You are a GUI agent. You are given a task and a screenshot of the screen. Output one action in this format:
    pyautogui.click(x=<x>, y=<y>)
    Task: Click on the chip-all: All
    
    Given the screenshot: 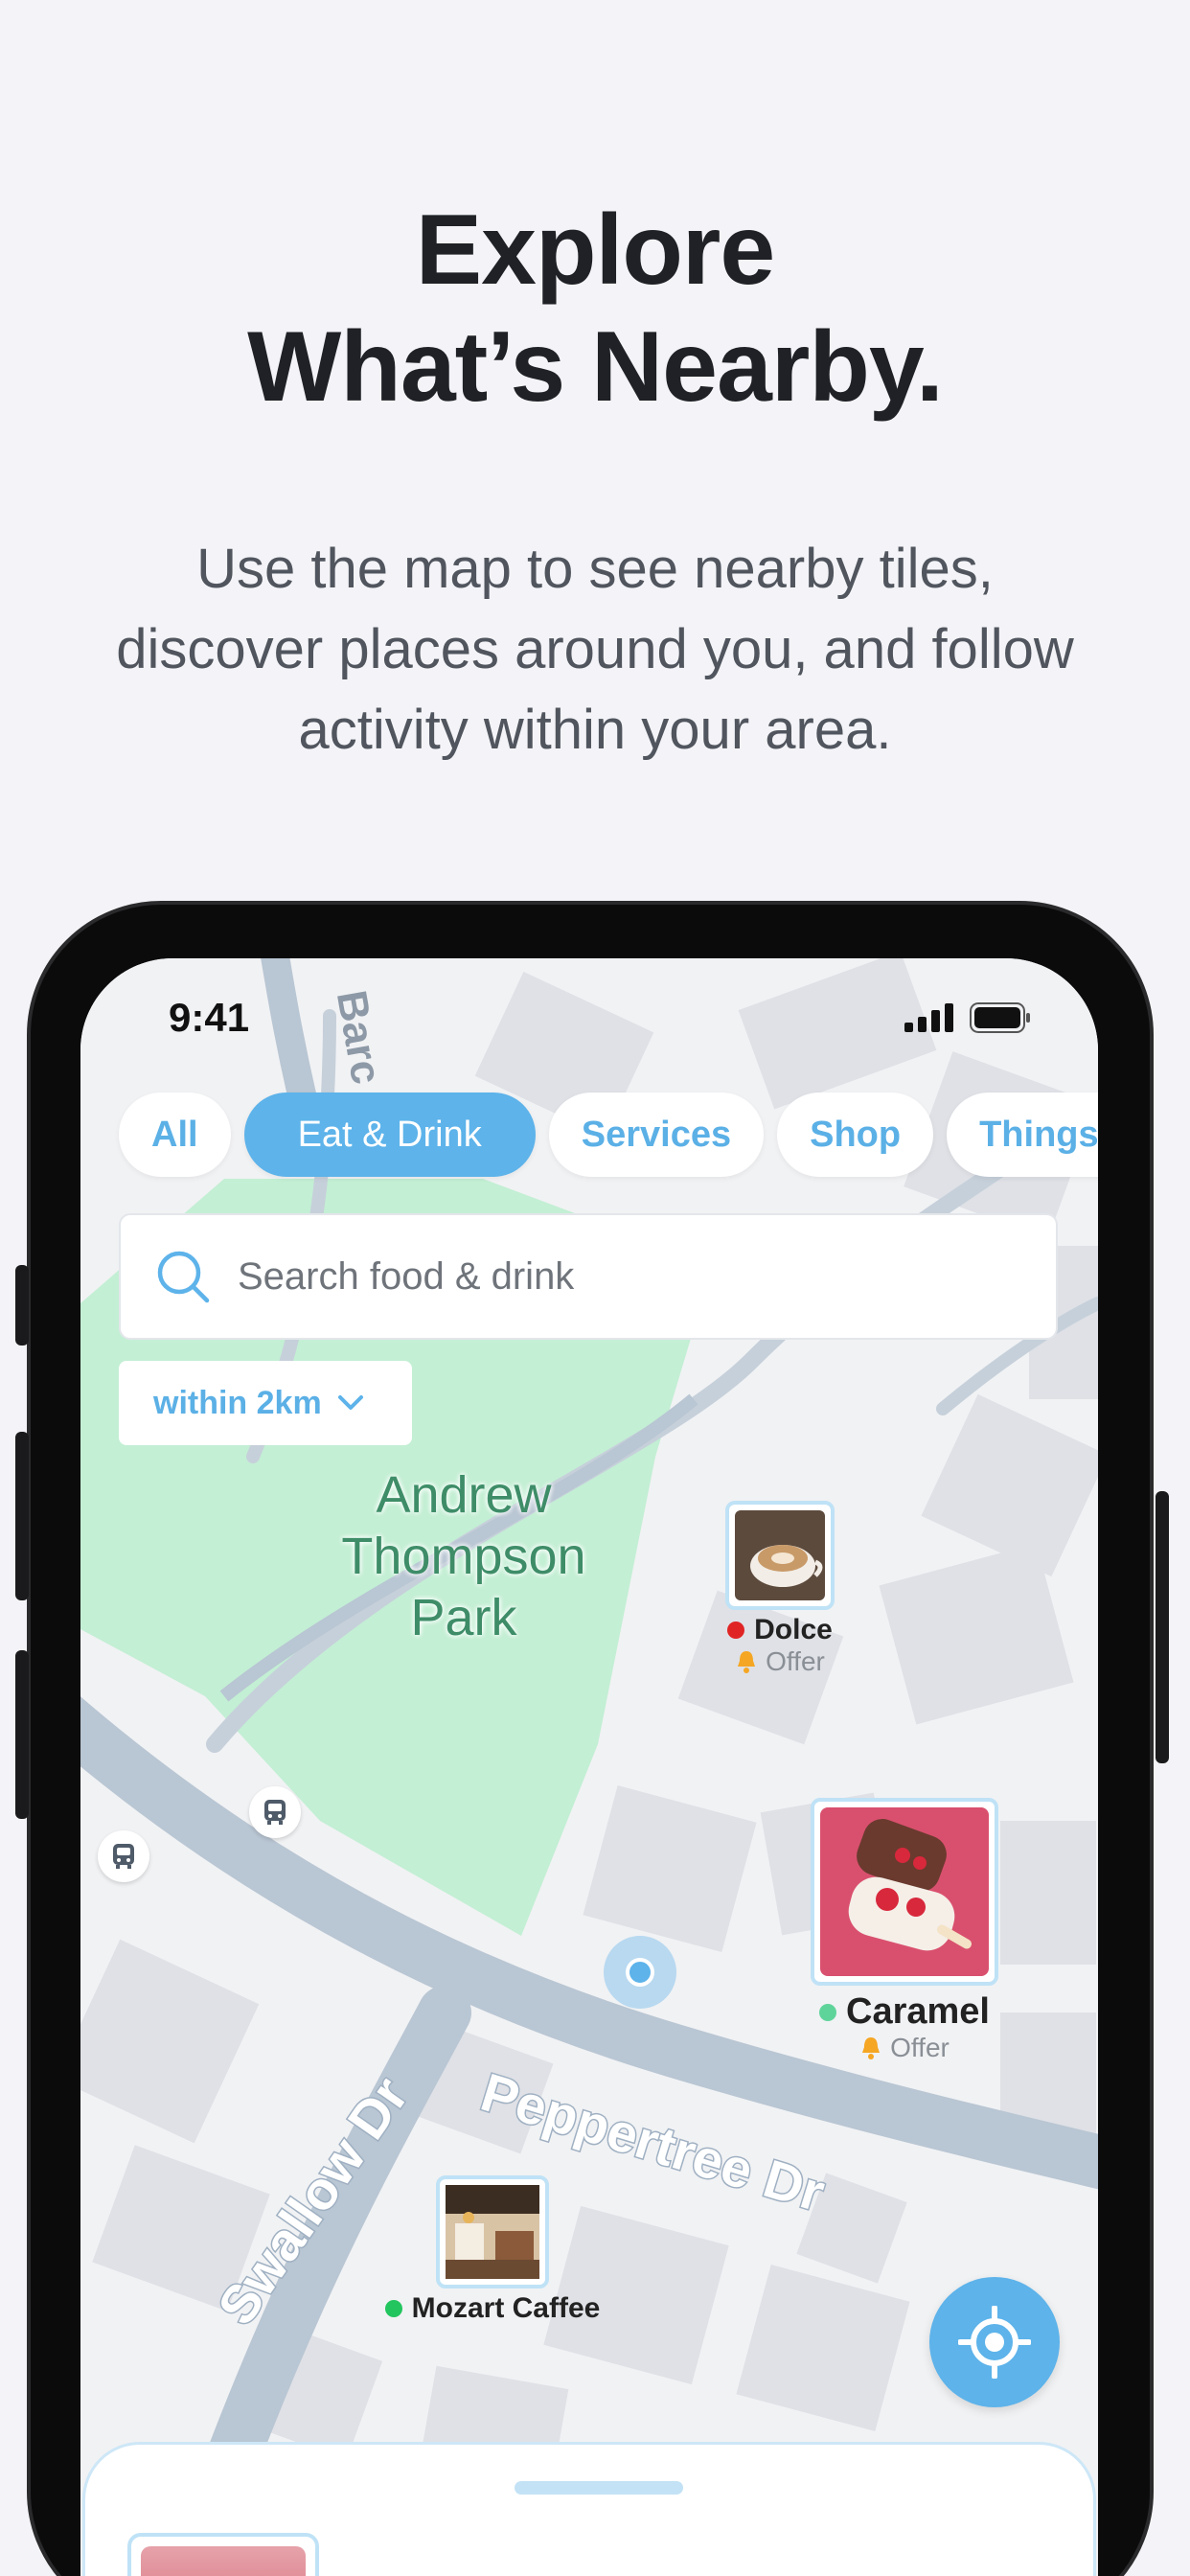 What is the action you would take?
    pyautogui.click(x=175, y=1134)
    